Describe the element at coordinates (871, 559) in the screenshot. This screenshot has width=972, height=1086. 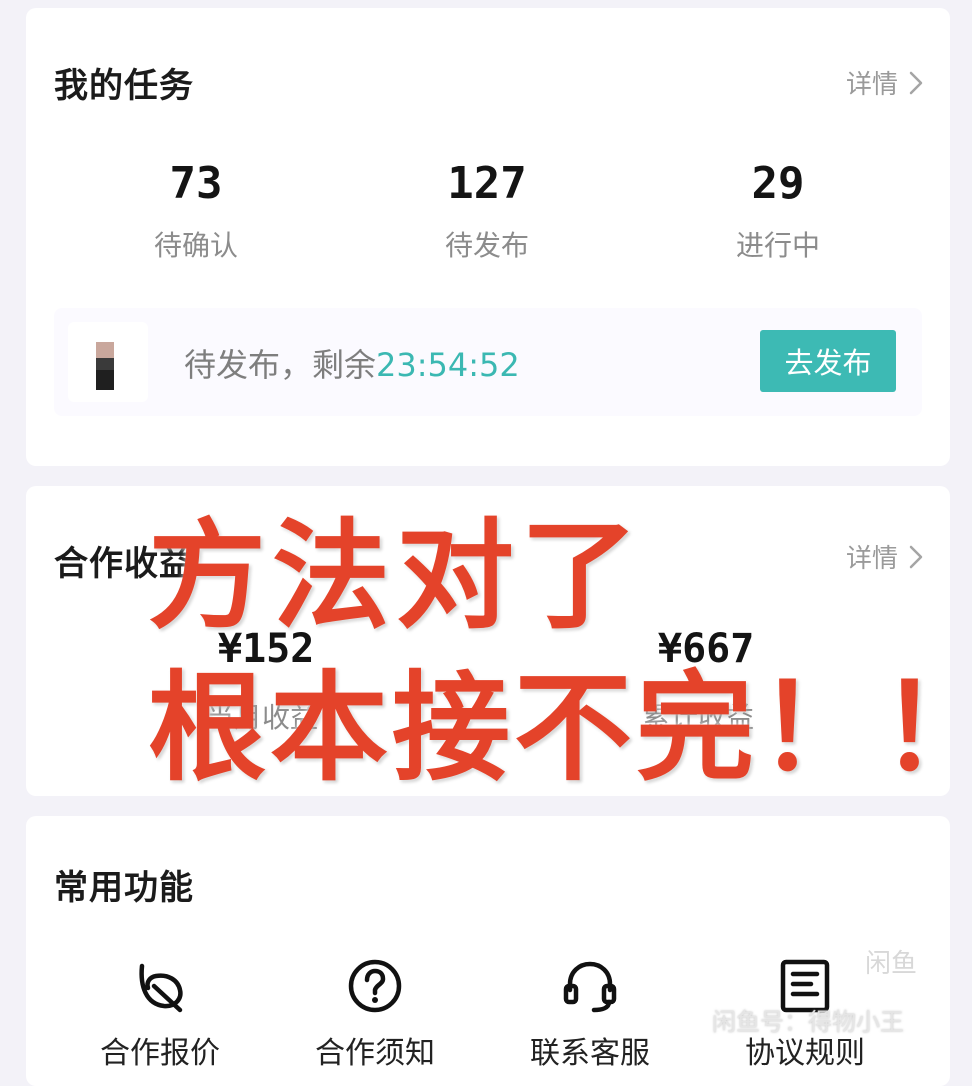
I see `income-detail-label: 详情` at that location.